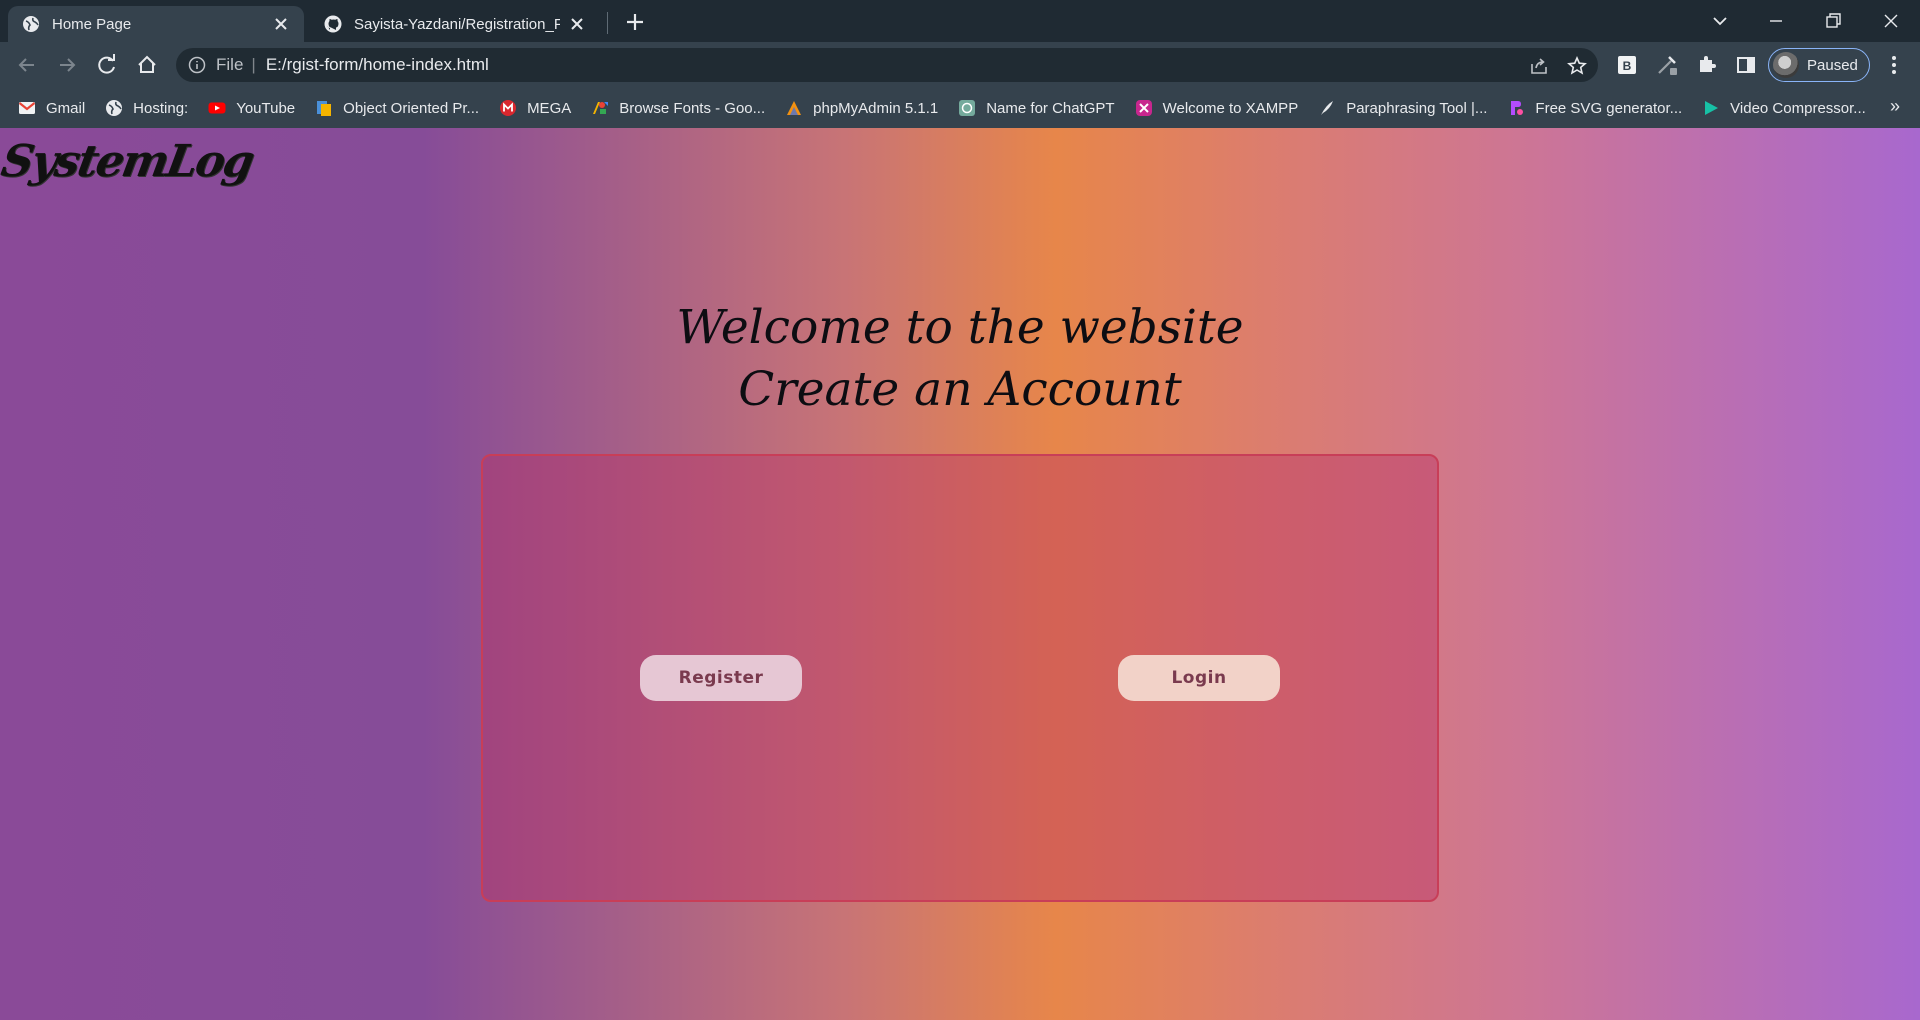 Image resolution: width=1920 pixels, height=1020 pixels. What do you see at coordinates (377, 65) in the screenshot?
I see `url-text: E:/rgist-form/home-index.html` at bounding box center [377, 65].